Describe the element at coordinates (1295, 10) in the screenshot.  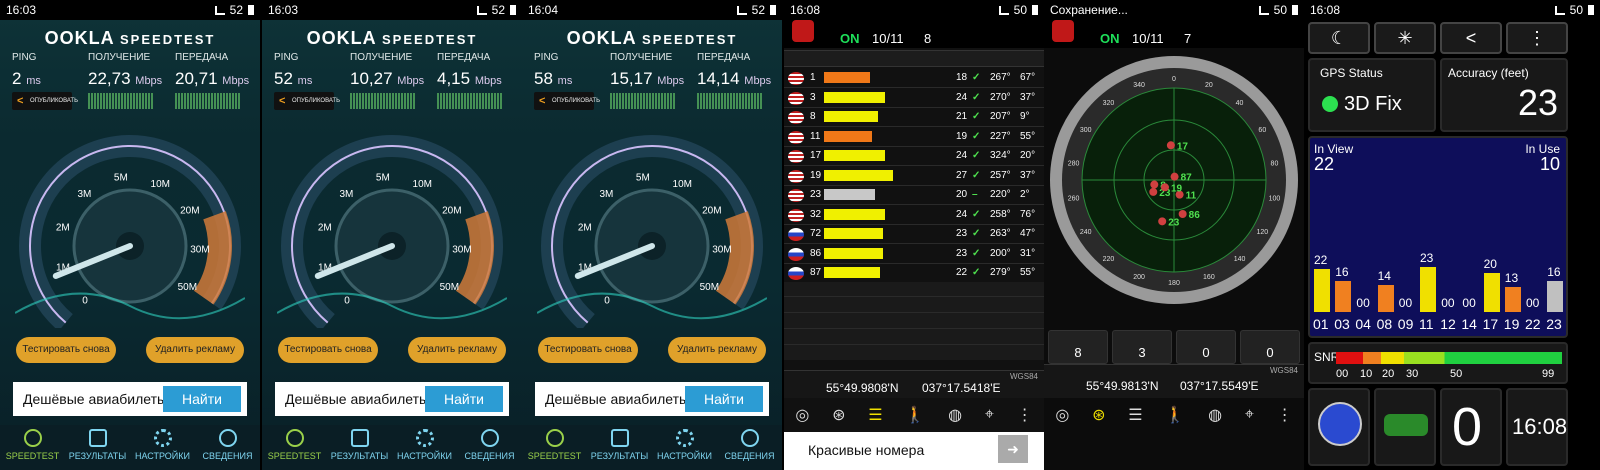
I see `battery-icon` at that location.